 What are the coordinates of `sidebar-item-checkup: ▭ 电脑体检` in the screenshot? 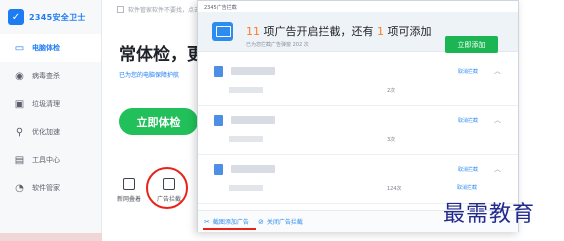 It's located at (50, 48).